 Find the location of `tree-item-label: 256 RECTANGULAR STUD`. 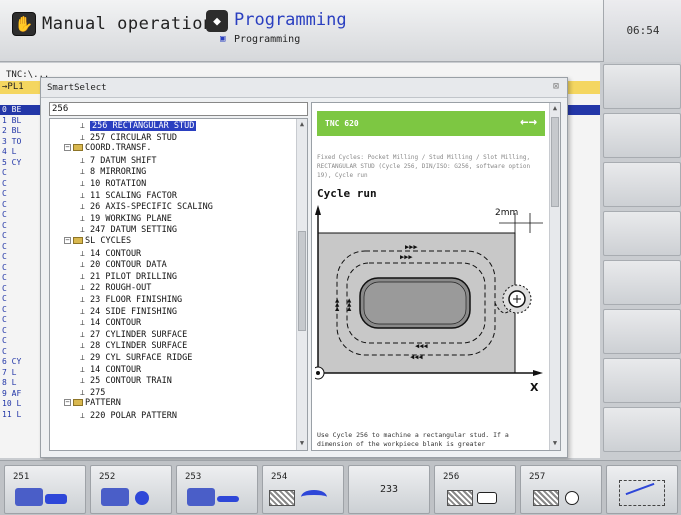

tree-item-label: 256 RECTANGULAR STUD is located at coordinates (143, 126).